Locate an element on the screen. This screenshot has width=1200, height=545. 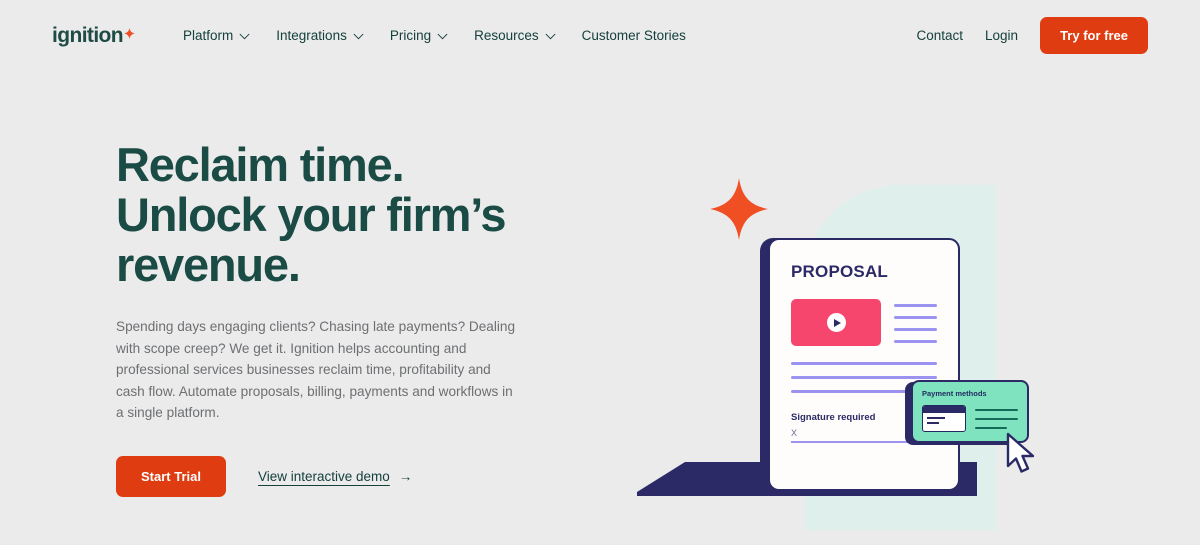
nav-item-contact: Contact is located at coordinates (940, 35).